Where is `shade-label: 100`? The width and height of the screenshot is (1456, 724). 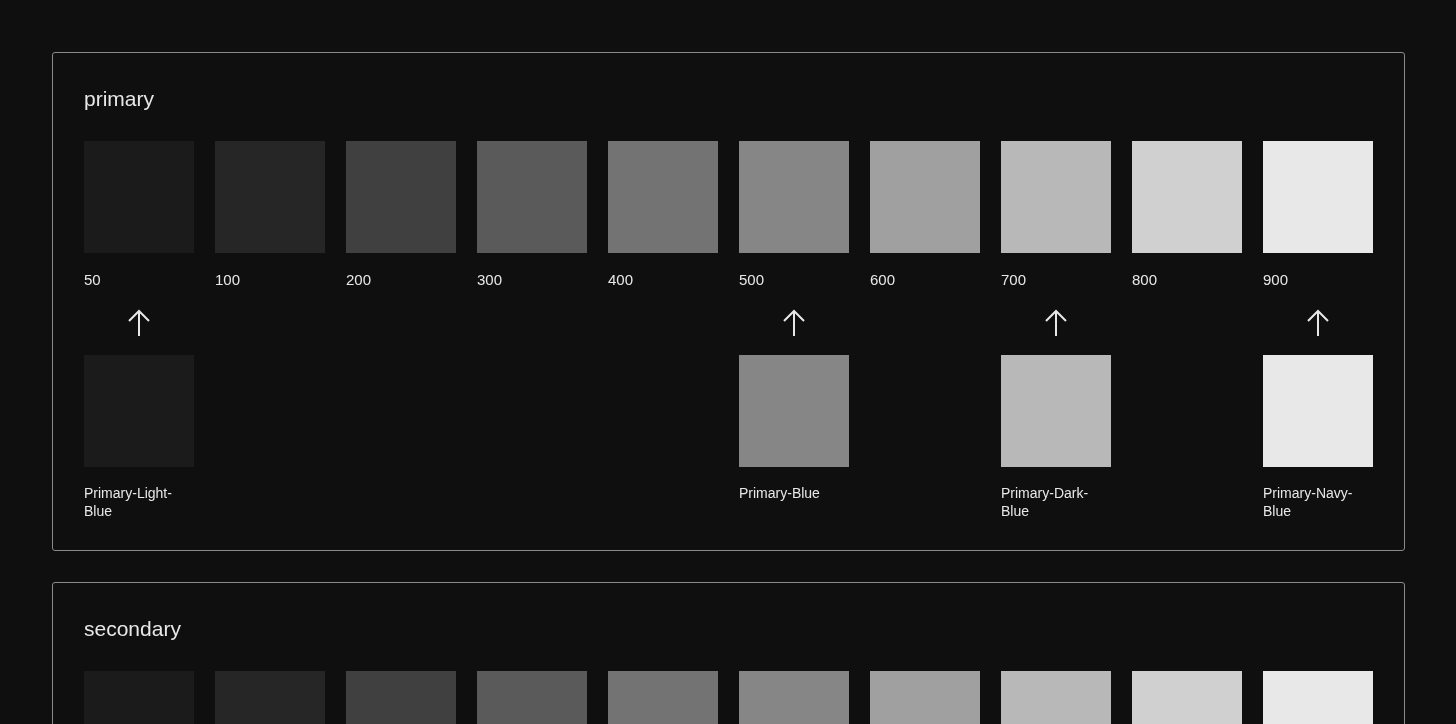 shade-label: 100 is located at coordinates (228, 280).